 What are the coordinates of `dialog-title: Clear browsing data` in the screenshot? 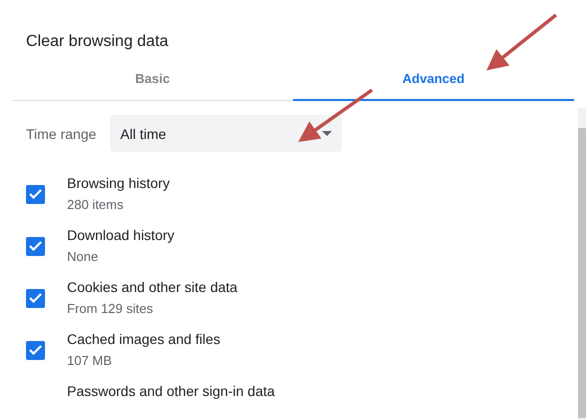 It's located at (98, 42).